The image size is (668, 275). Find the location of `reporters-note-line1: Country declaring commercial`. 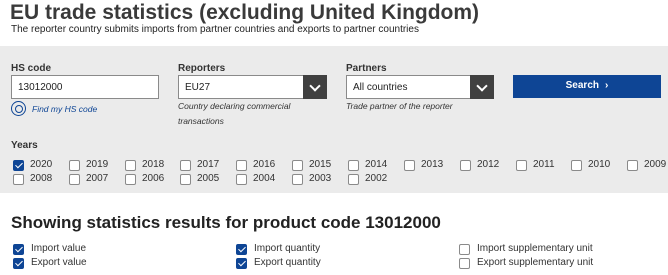

reporters-note-line1: Country declaring commercial is located at coordinates (234, 106).